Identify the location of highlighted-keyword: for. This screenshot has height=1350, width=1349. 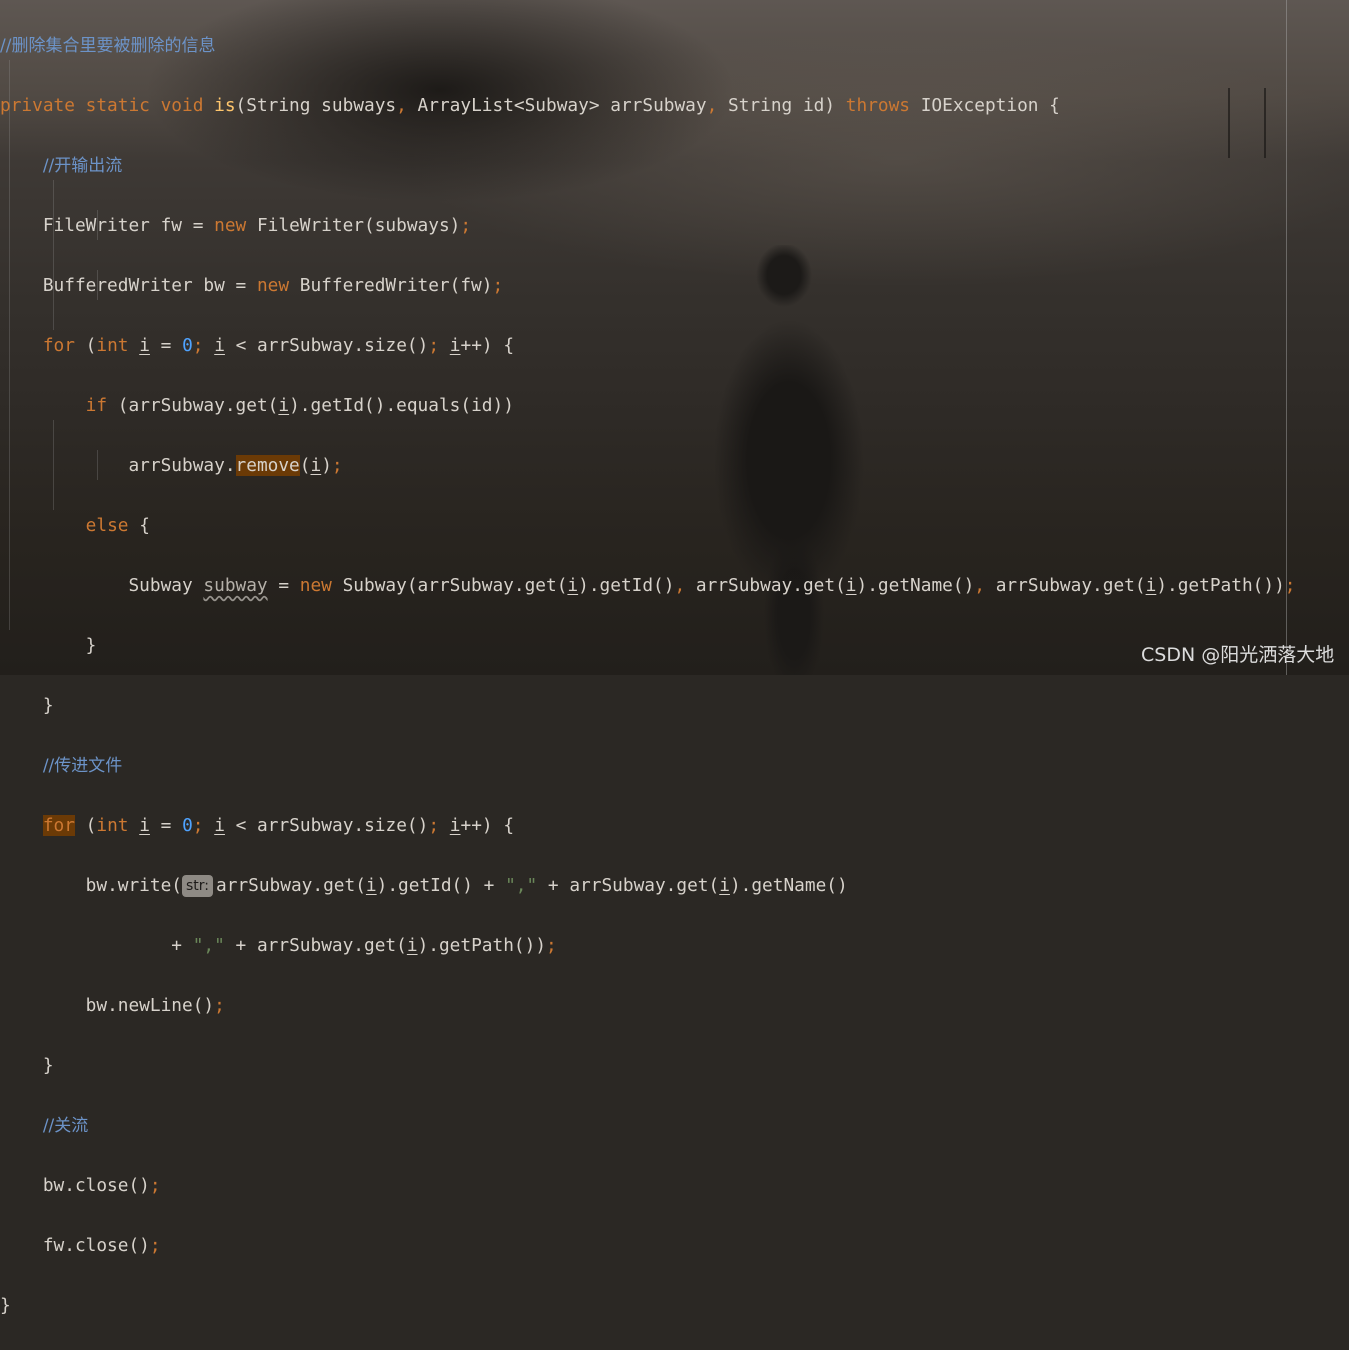
(58, 825).